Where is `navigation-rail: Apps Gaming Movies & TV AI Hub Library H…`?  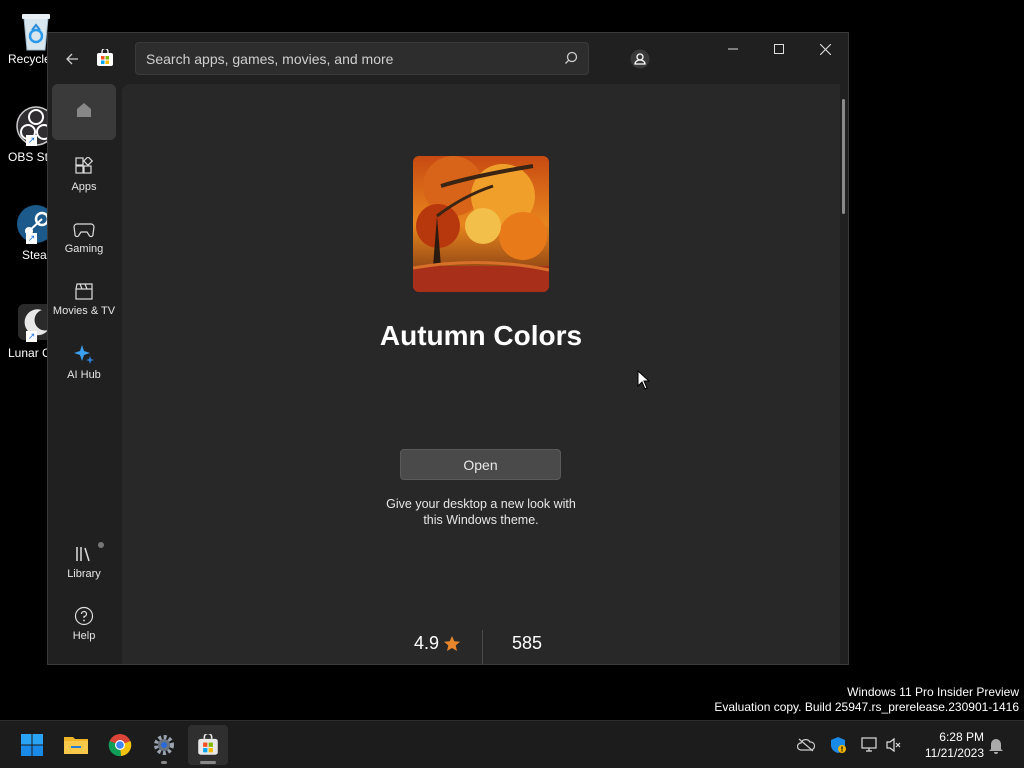
navigation-rail: Apps Gaming Movies & TV AI Hub Library H… is located at coordinates (85, 373).